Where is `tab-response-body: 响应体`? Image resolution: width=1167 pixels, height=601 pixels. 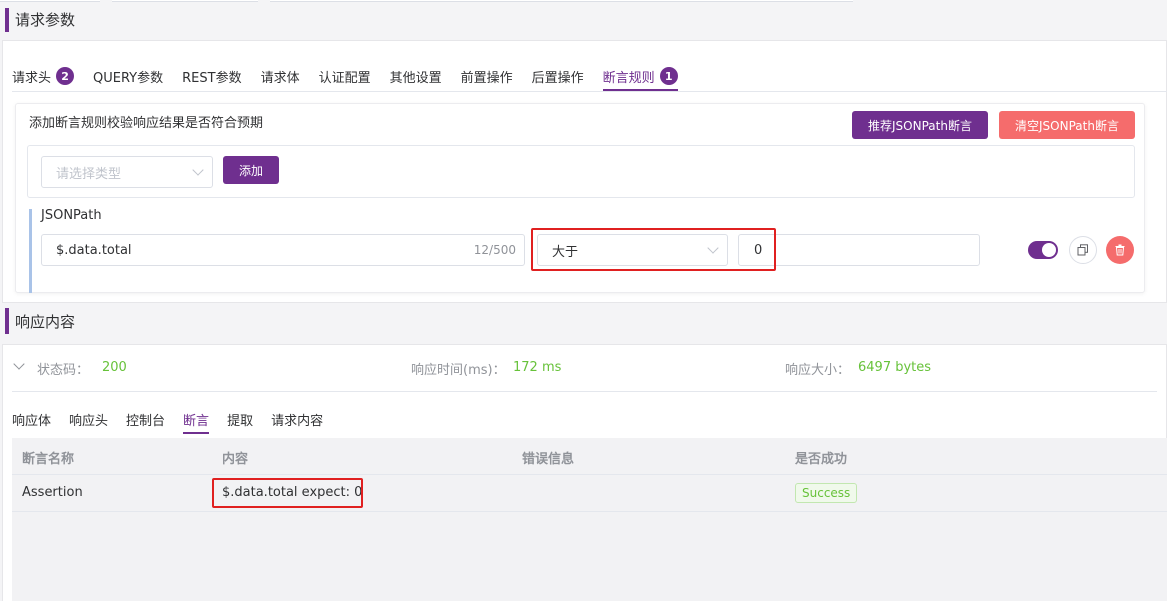 tab-response-body: 响应体 is located at coordinates (40, 419).